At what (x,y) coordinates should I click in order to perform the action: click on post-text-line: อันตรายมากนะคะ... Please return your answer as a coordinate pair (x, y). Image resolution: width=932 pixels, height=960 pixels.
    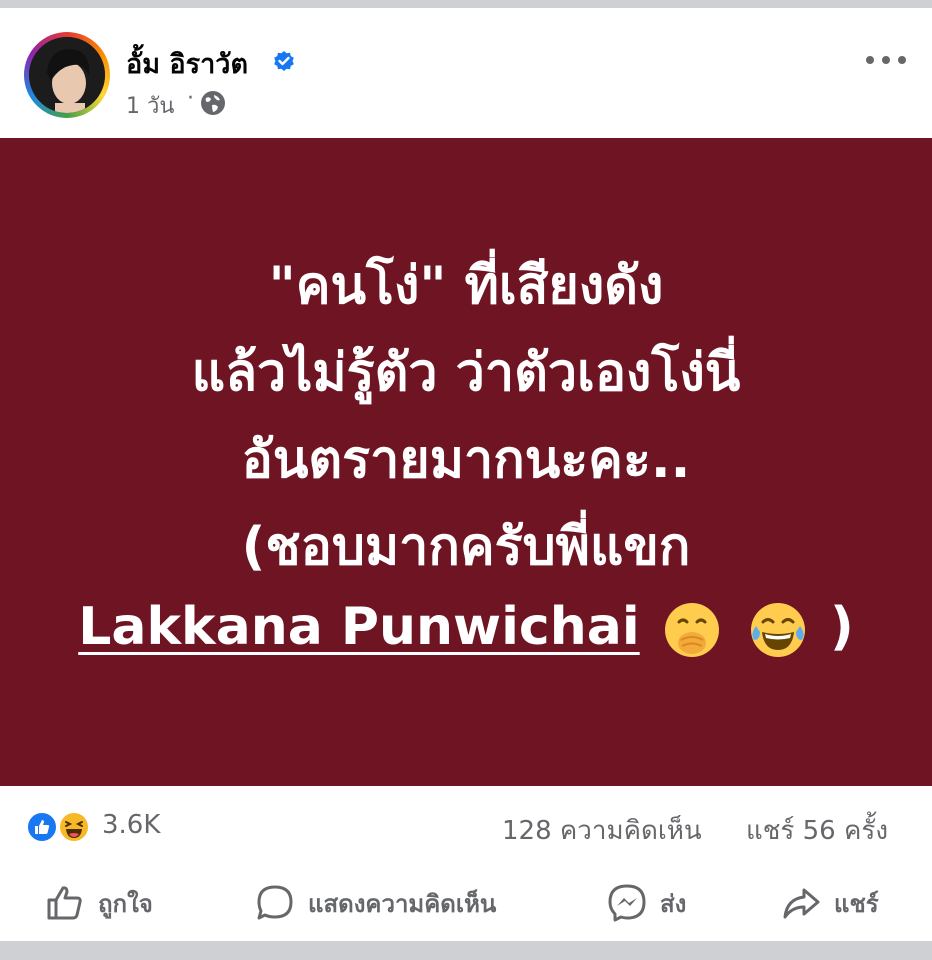
    Looking at the image, I should click on (466, 460).